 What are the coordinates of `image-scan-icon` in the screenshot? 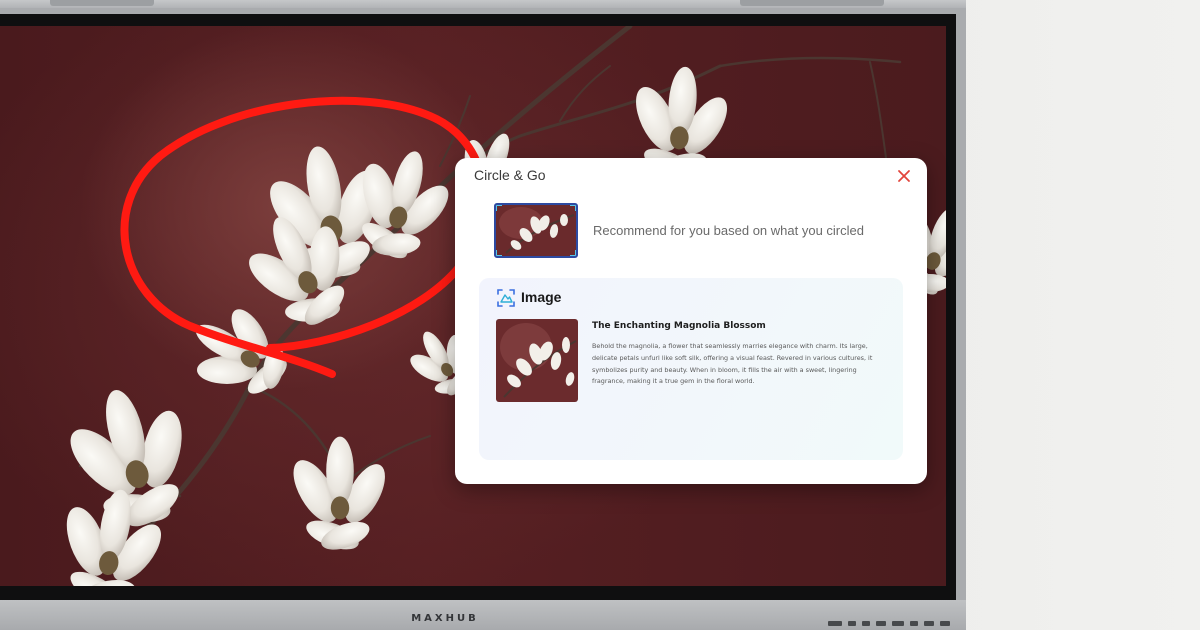 It's located at (506, 298).